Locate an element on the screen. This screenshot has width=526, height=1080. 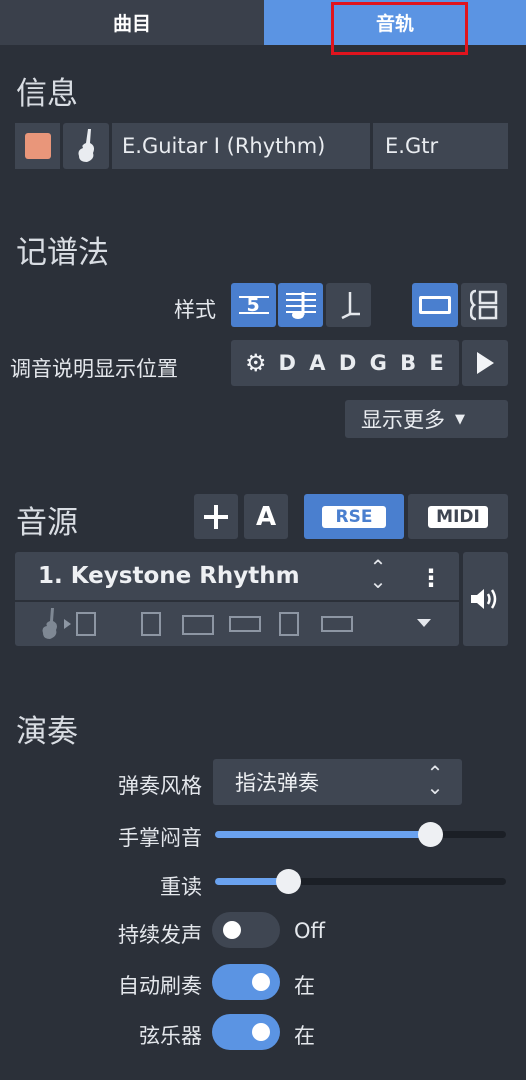
midi-button: MIDI is located at coordinates (458, 516).